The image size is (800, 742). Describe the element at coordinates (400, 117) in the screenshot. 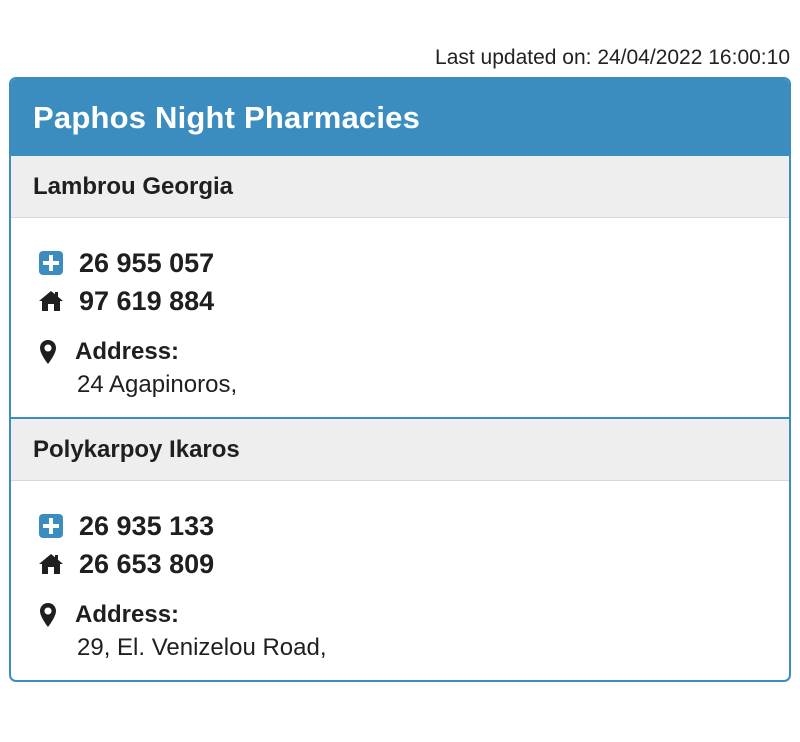

I see `panel-title: Paphos Night Pharmacies` at that location.